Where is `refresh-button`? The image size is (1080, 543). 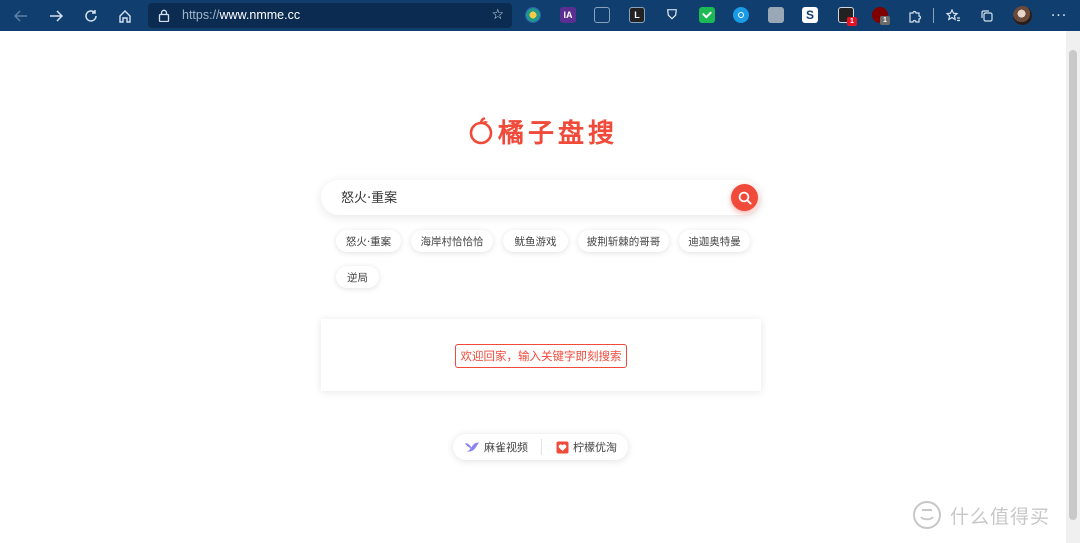 refresh-button is located at coordinates (91, 15).